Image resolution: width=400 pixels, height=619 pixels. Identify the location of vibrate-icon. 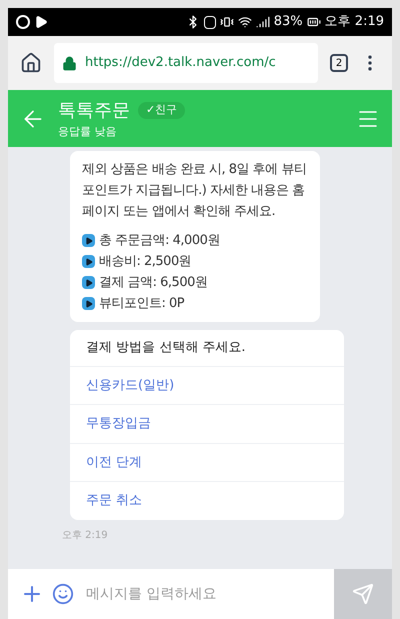
(227, 22).